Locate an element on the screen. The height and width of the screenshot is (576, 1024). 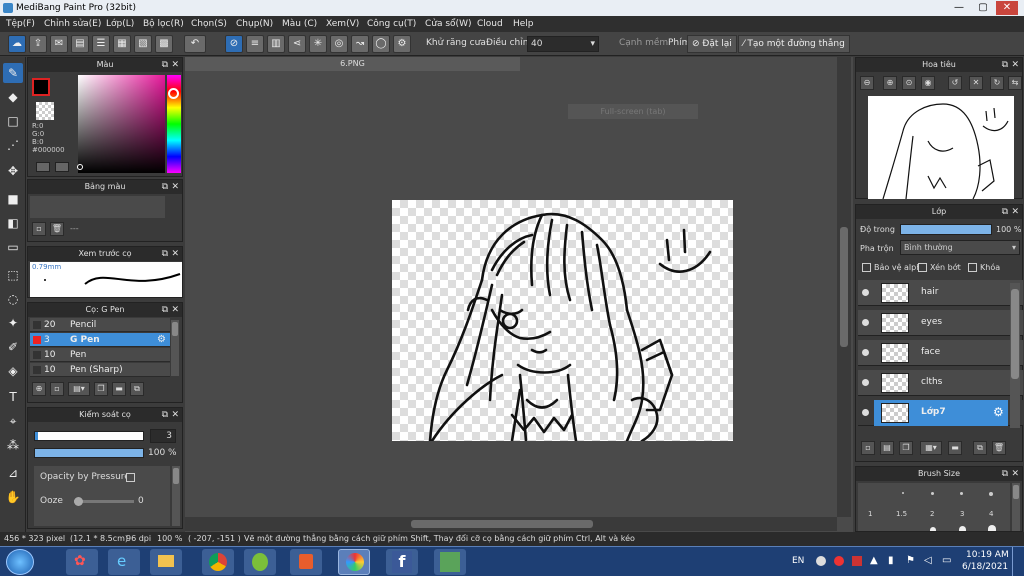
reset-button: ⊘ Đặt lại is located at coordinates (712, 44).